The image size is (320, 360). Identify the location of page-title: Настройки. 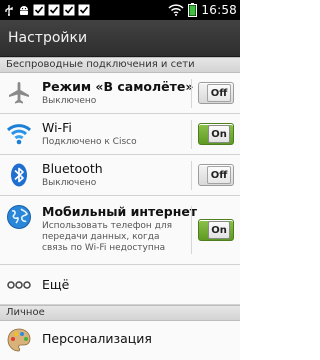
(48, 38).